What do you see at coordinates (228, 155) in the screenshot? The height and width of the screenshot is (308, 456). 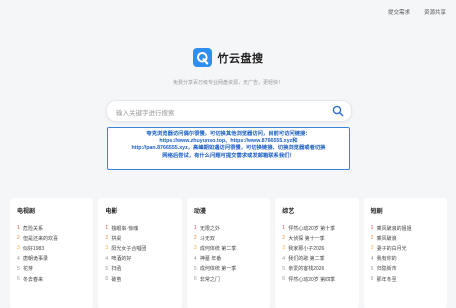 I see `notice-line: 网络后尝试，有什么问题可提交需求或发邮箱联系我们！` at bounding box center [228, 155].